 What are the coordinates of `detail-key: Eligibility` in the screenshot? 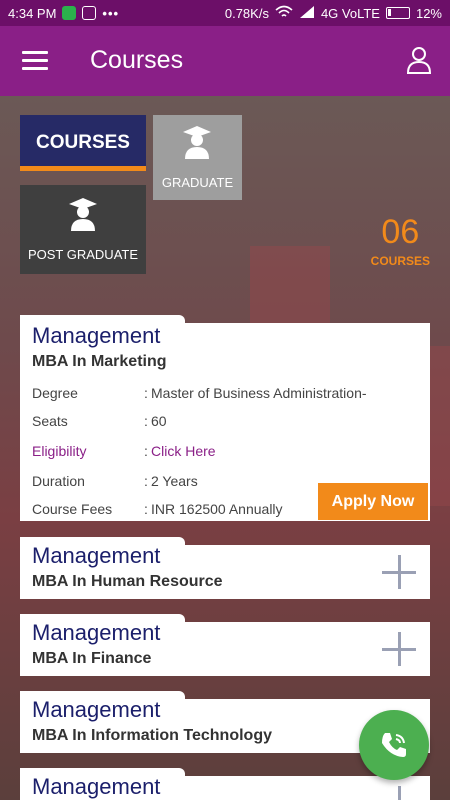 It's located at (59, 451).